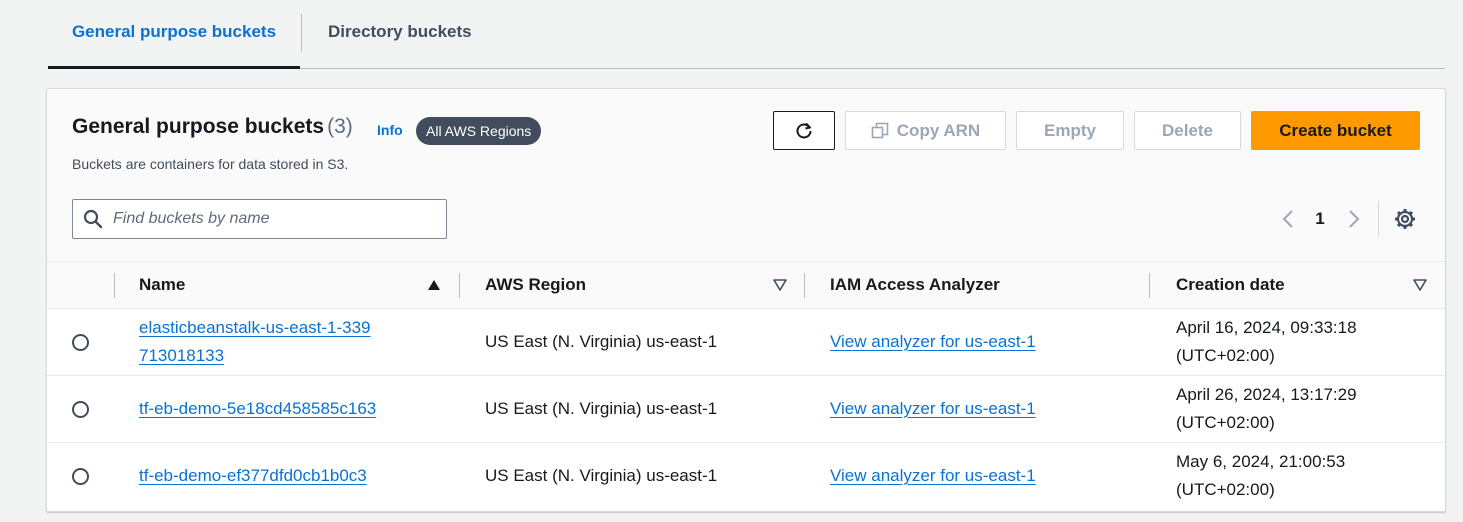 This screenshot has width=1463, height=522. Describe the element at coordinates (1354, 219) in the screenshot. I see `next-page-icon` at that location.